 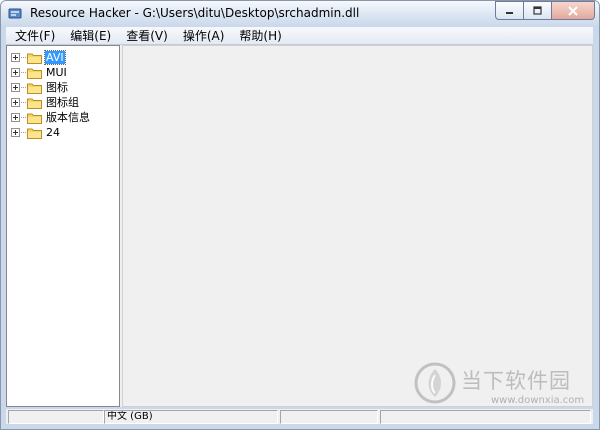 I want to click on tree-item-mui: MUI, so click(x=39, y=72).